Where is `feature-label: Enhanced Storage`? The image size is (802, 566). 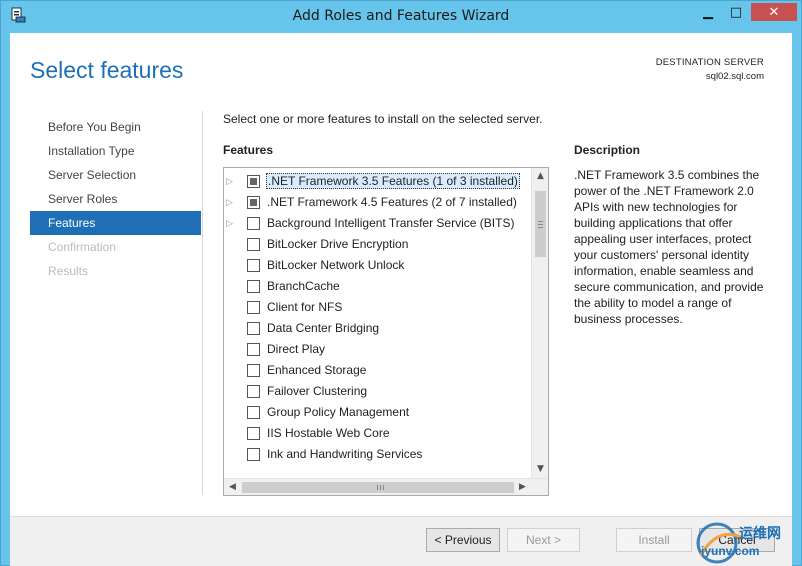 feature-label: Enhanced Storage is located at coordinates (317, 370).